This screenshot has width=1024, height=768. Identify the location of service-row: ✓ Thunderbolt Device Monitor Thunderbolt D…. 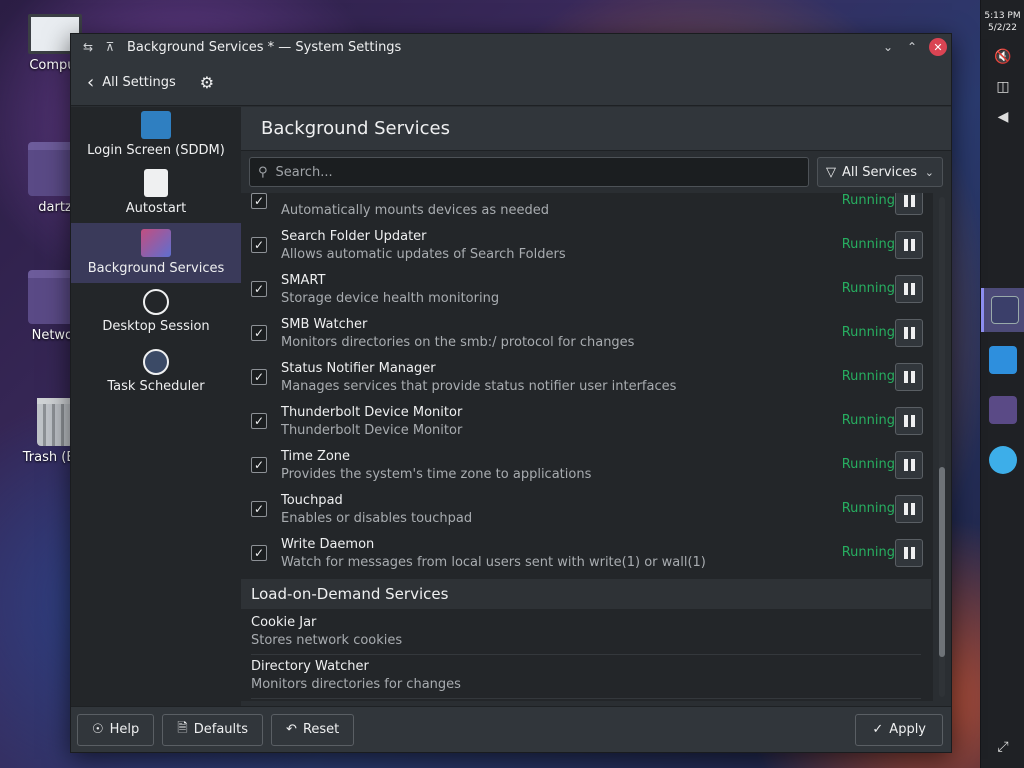
(586, 423).